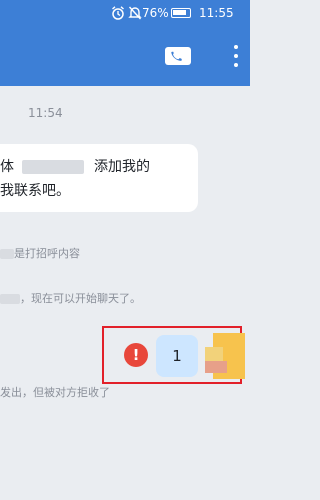 The height and width of the screenshot is (500, 320). Describe the element at coordinates (7, 167) in the screenshot. I see `incoming-text-prefix: 体` at that location.